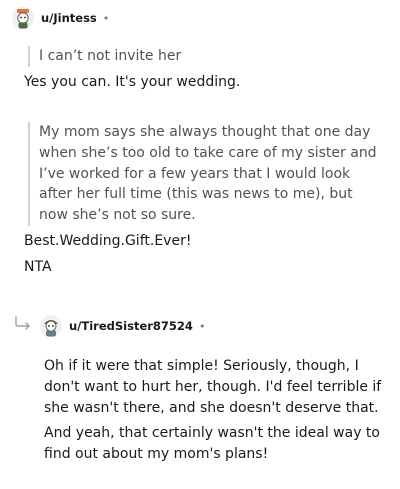  What do you see at coordinates (156, 453) in the screenshot?
I see `reply-line: find out about my mom's plans!` at bounding box center [156, 453].